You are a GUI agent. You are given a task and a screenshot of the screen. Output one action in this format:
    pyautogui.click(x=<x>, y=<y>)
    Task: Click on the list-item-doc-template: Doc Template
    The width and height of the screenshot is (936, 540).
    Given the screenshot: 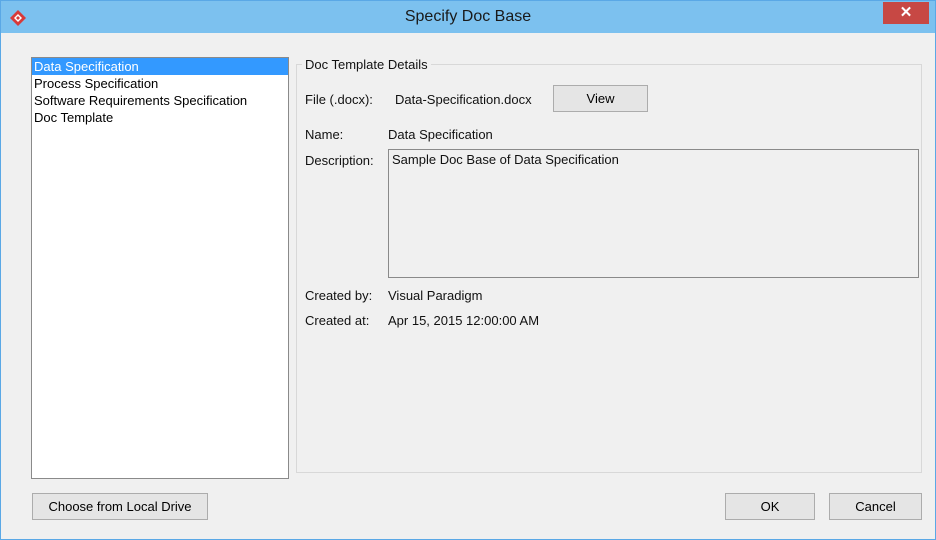 What is the action you would take?
    pyautogui.click(x=160, y=117)
    